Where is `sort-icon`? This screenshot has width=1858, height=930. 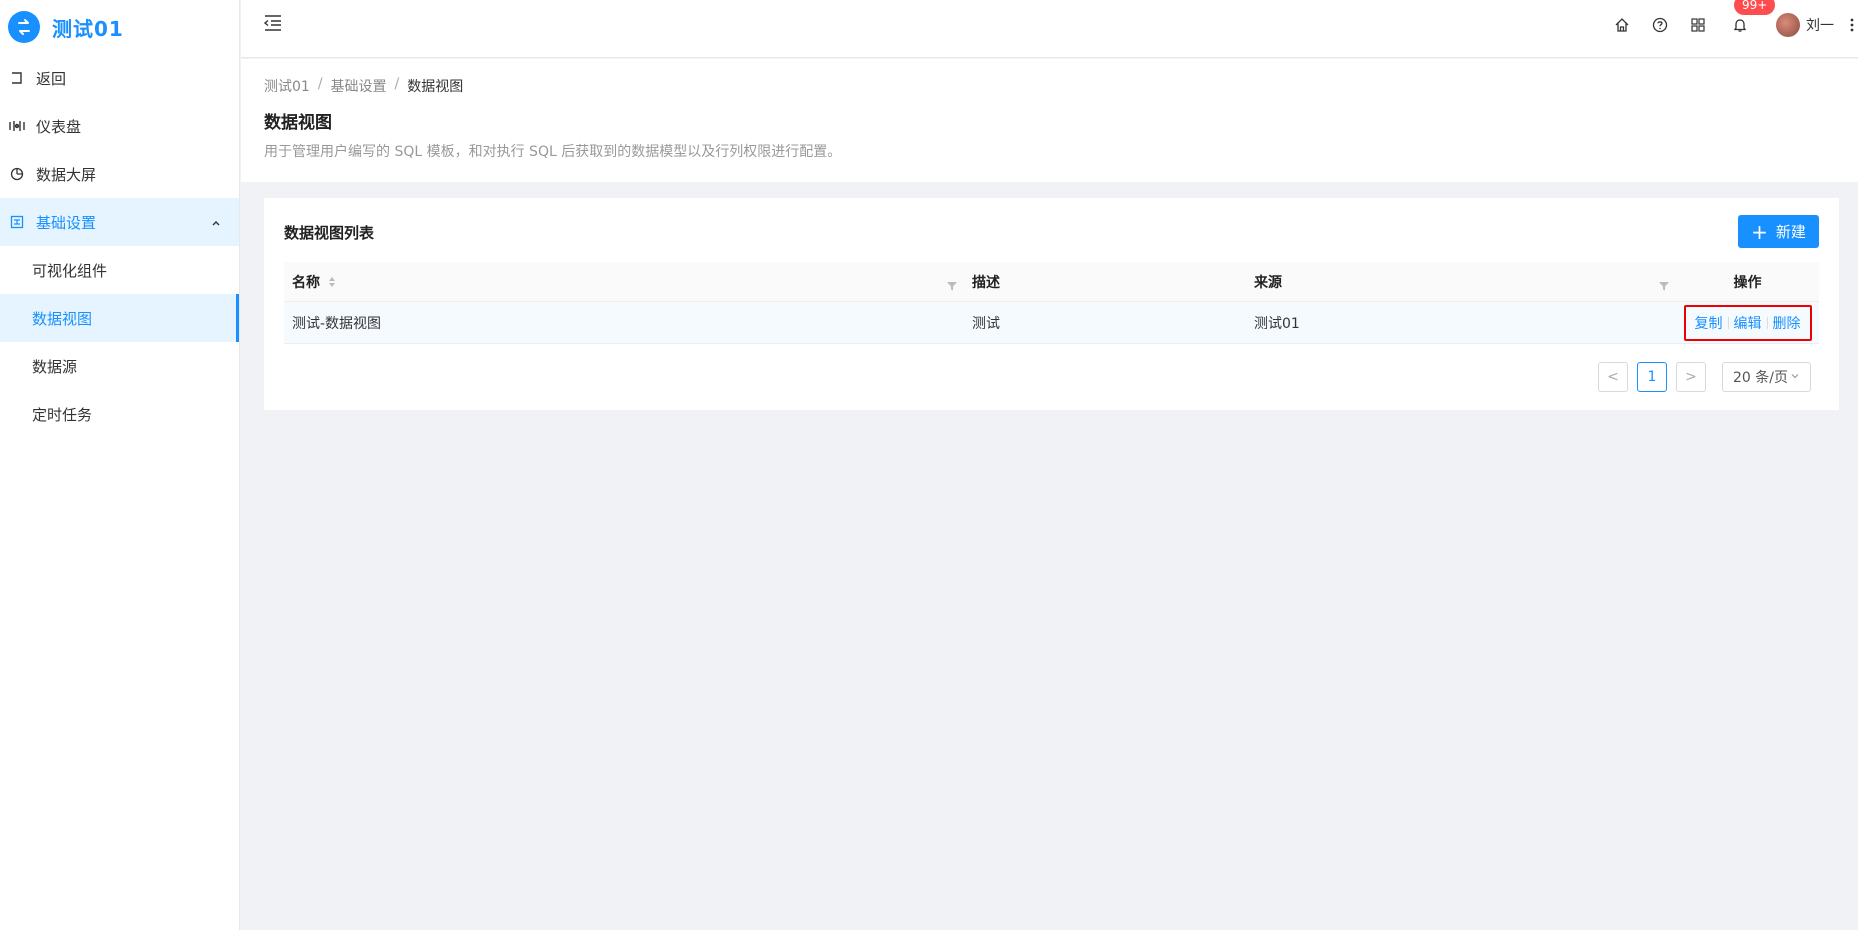
sort-icon is located at coordinates (332, 282).